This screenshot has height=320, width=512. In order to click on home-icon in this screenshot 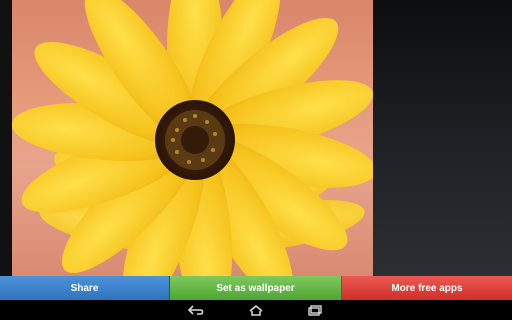, I will do `click(256, 310)`.